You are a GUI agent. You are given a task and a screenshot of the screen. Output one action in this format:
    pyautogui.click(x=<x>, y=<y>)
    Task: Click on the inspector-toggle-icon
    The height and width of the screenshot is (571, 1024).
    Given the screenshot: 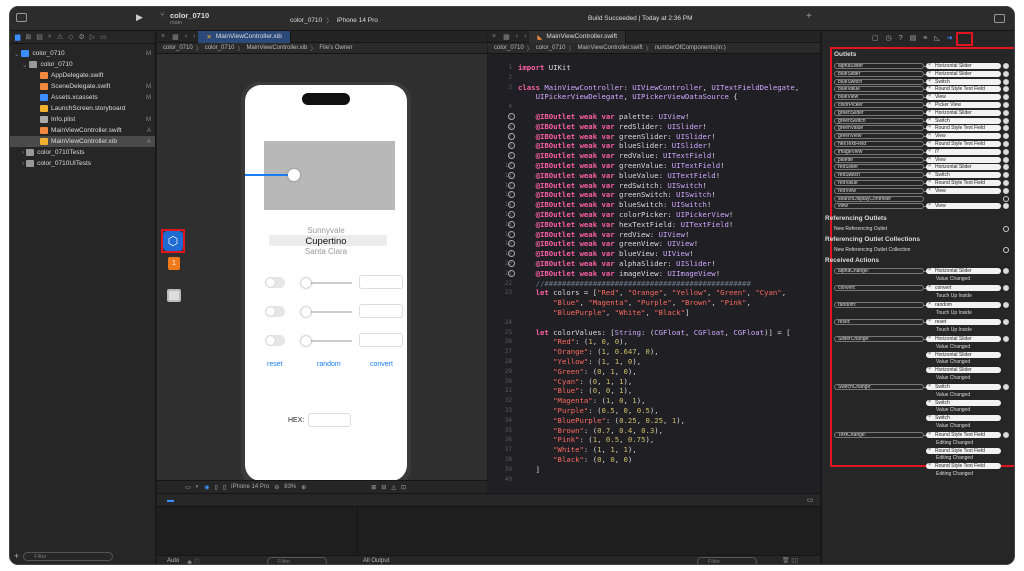 What is the action you would take?
    pyautogui.click(x=999, y=18)
    